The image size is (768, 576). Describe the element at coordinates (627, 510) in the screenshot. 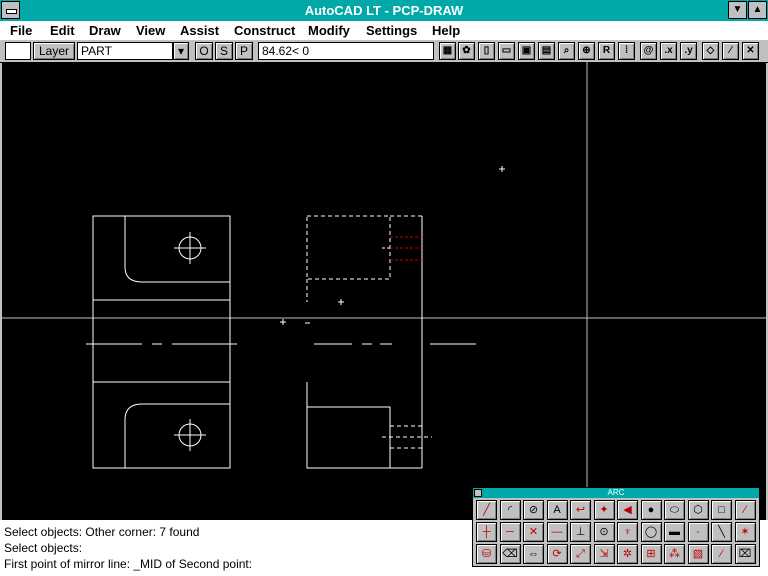

I see `solid-icon: ◀` at that location.